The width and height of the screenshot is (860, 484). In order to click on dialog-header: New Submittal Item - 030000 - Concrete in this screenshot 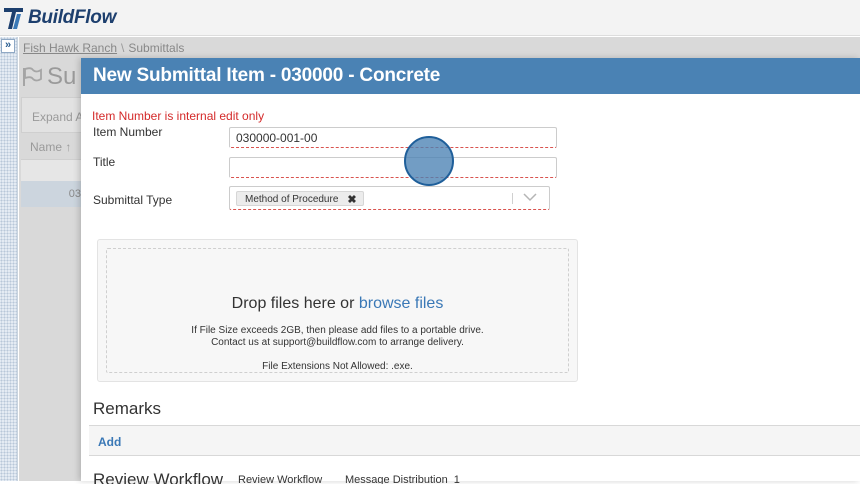, I will do `click(470, 76)`.